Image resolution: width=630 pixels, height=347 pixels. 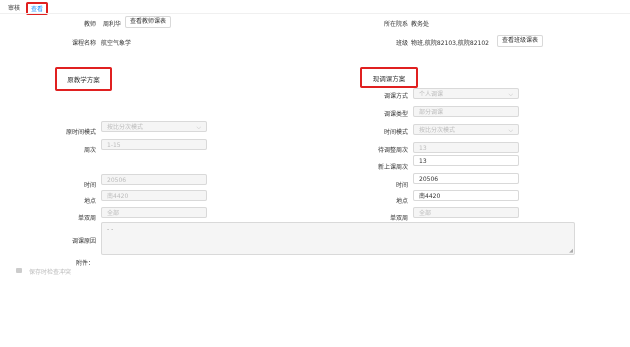 What do you see at coordinates (89, 24) in the screenshot?
I see `teacher-label: 教师` at bounding box center [89, 24].